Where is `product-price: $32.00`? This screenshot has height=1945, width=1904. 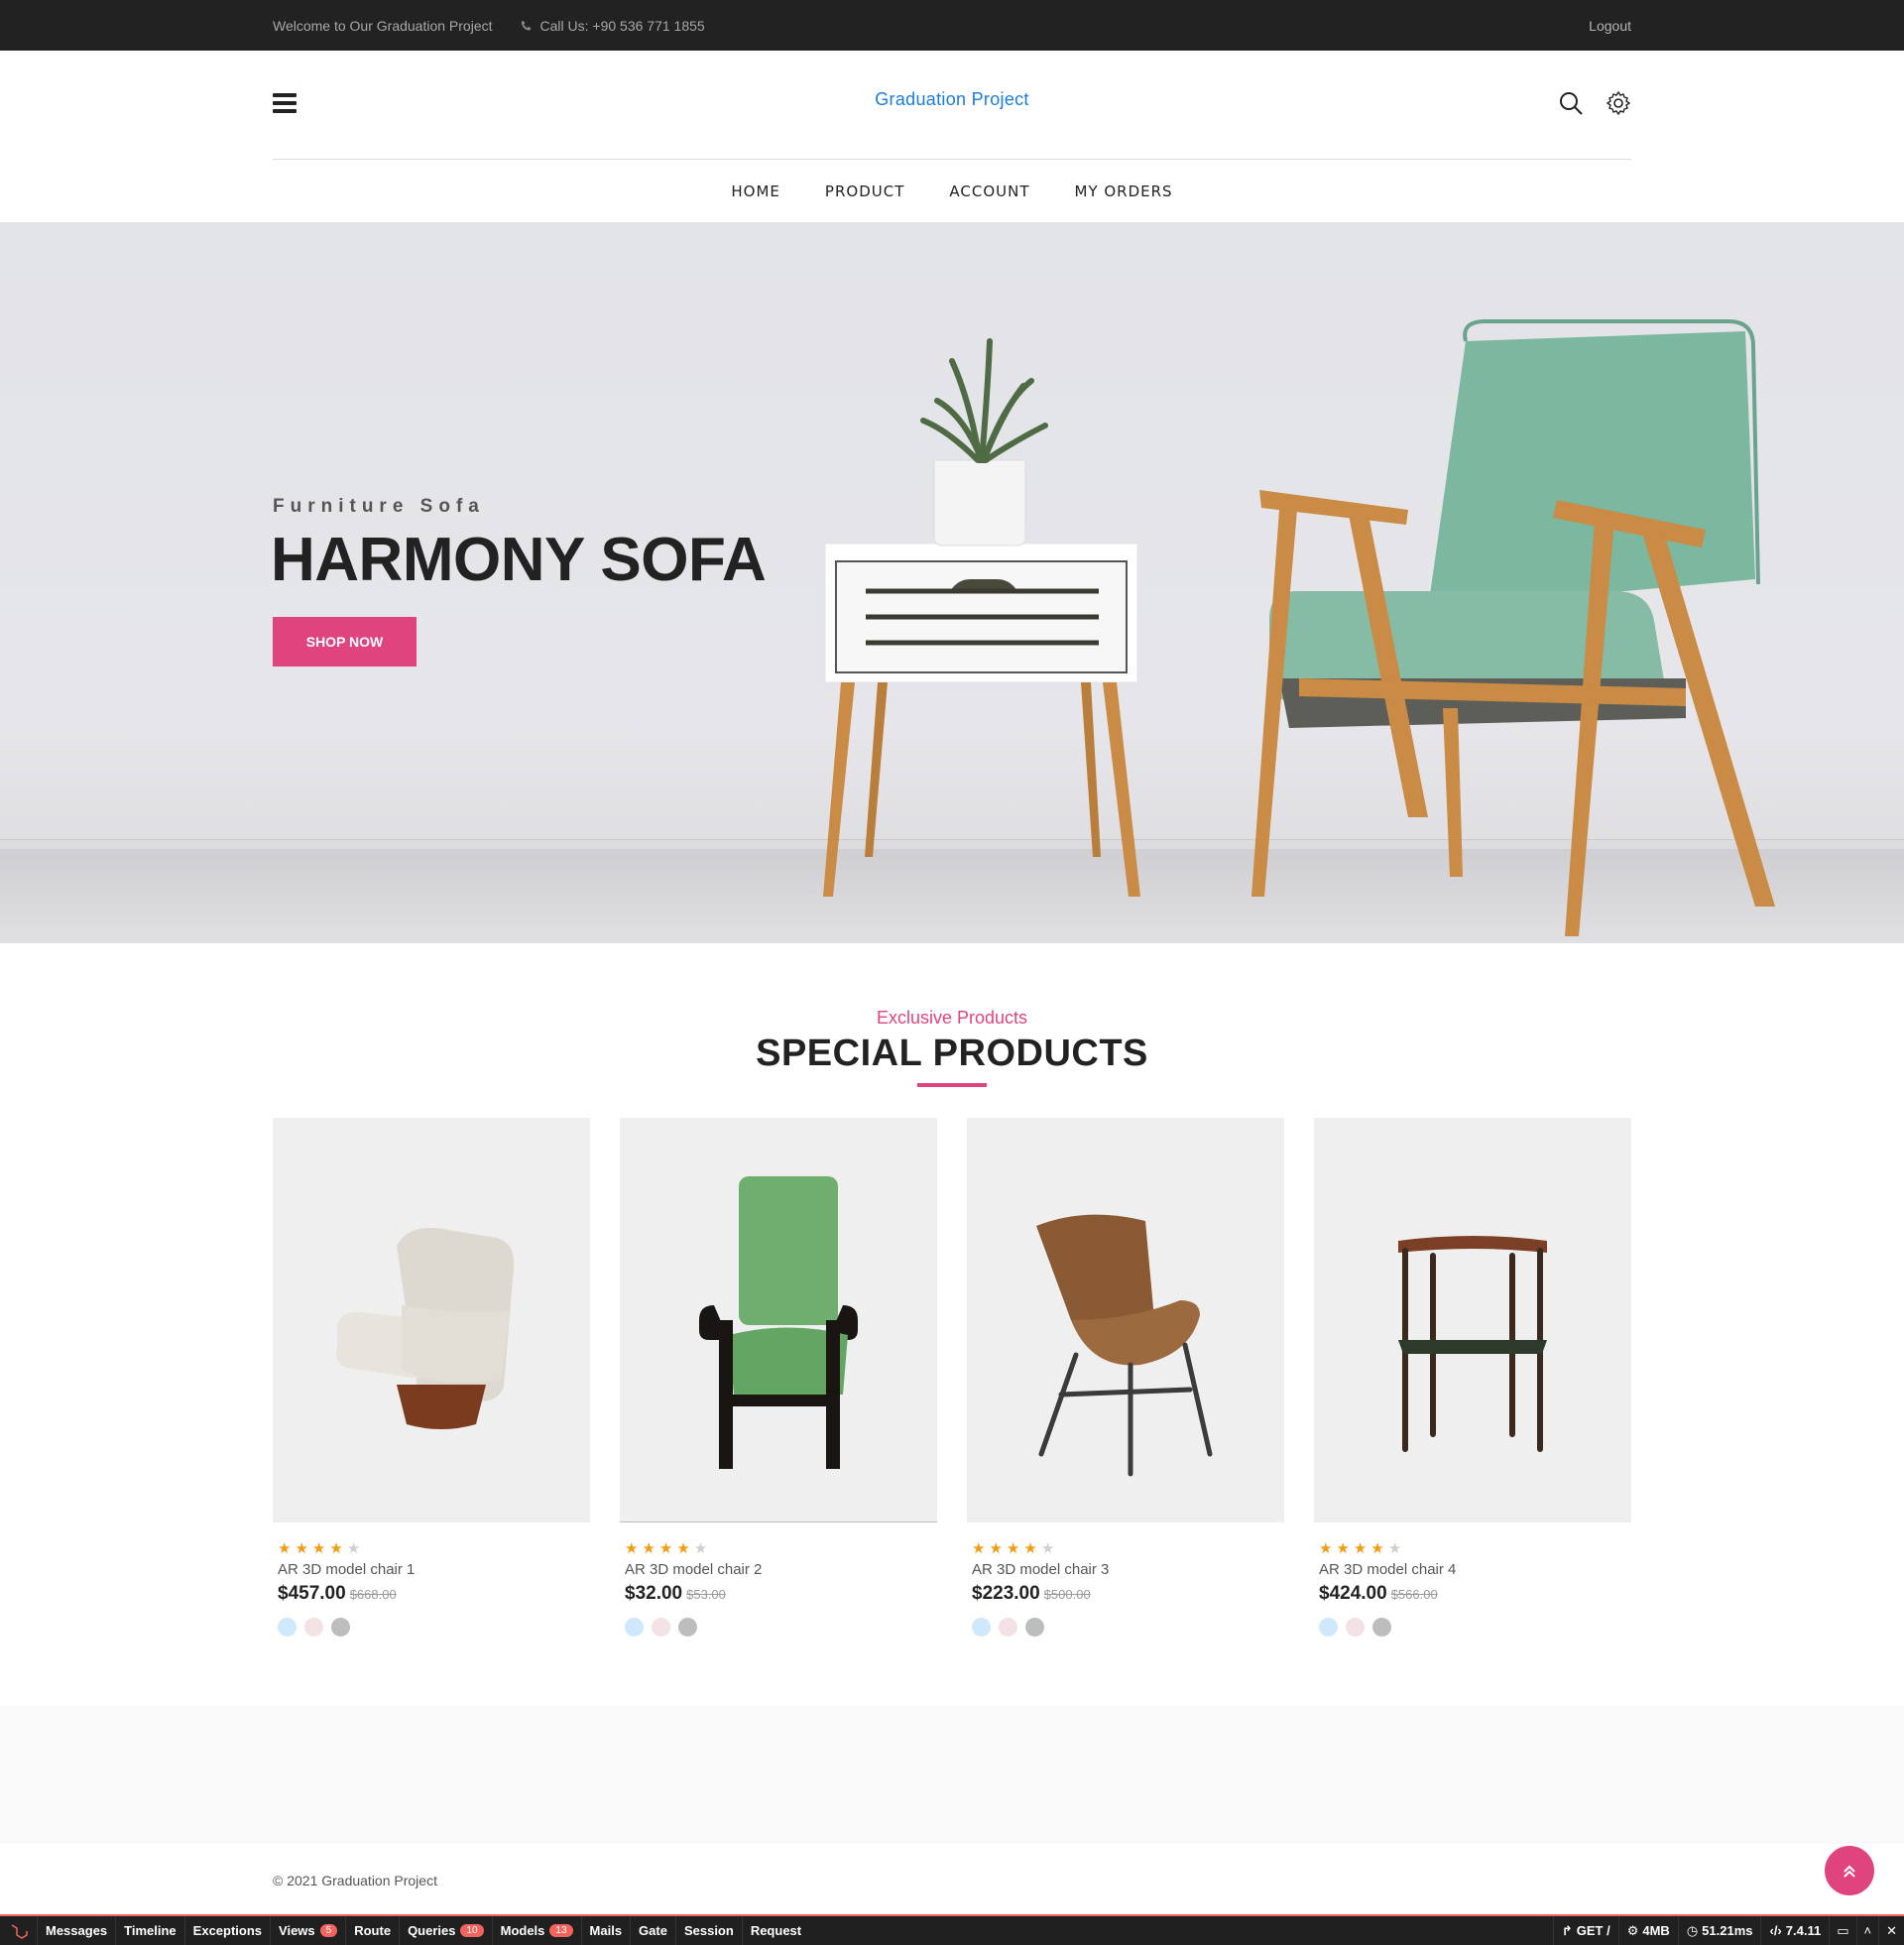 product-price: $32.00 is located at coordinates (654, 1594).